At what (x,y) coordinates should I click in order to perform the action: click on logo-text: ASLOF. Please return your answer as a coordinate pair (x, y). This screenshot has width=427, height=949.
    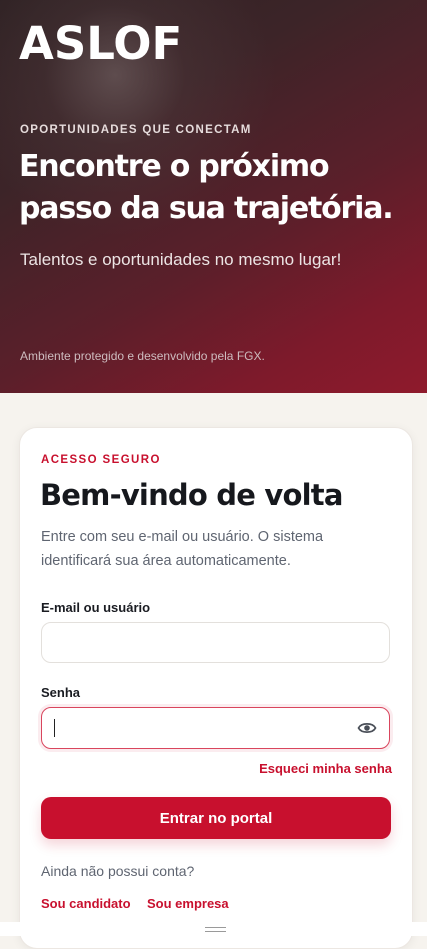
    Looking at the image, I should click on (101, 43).